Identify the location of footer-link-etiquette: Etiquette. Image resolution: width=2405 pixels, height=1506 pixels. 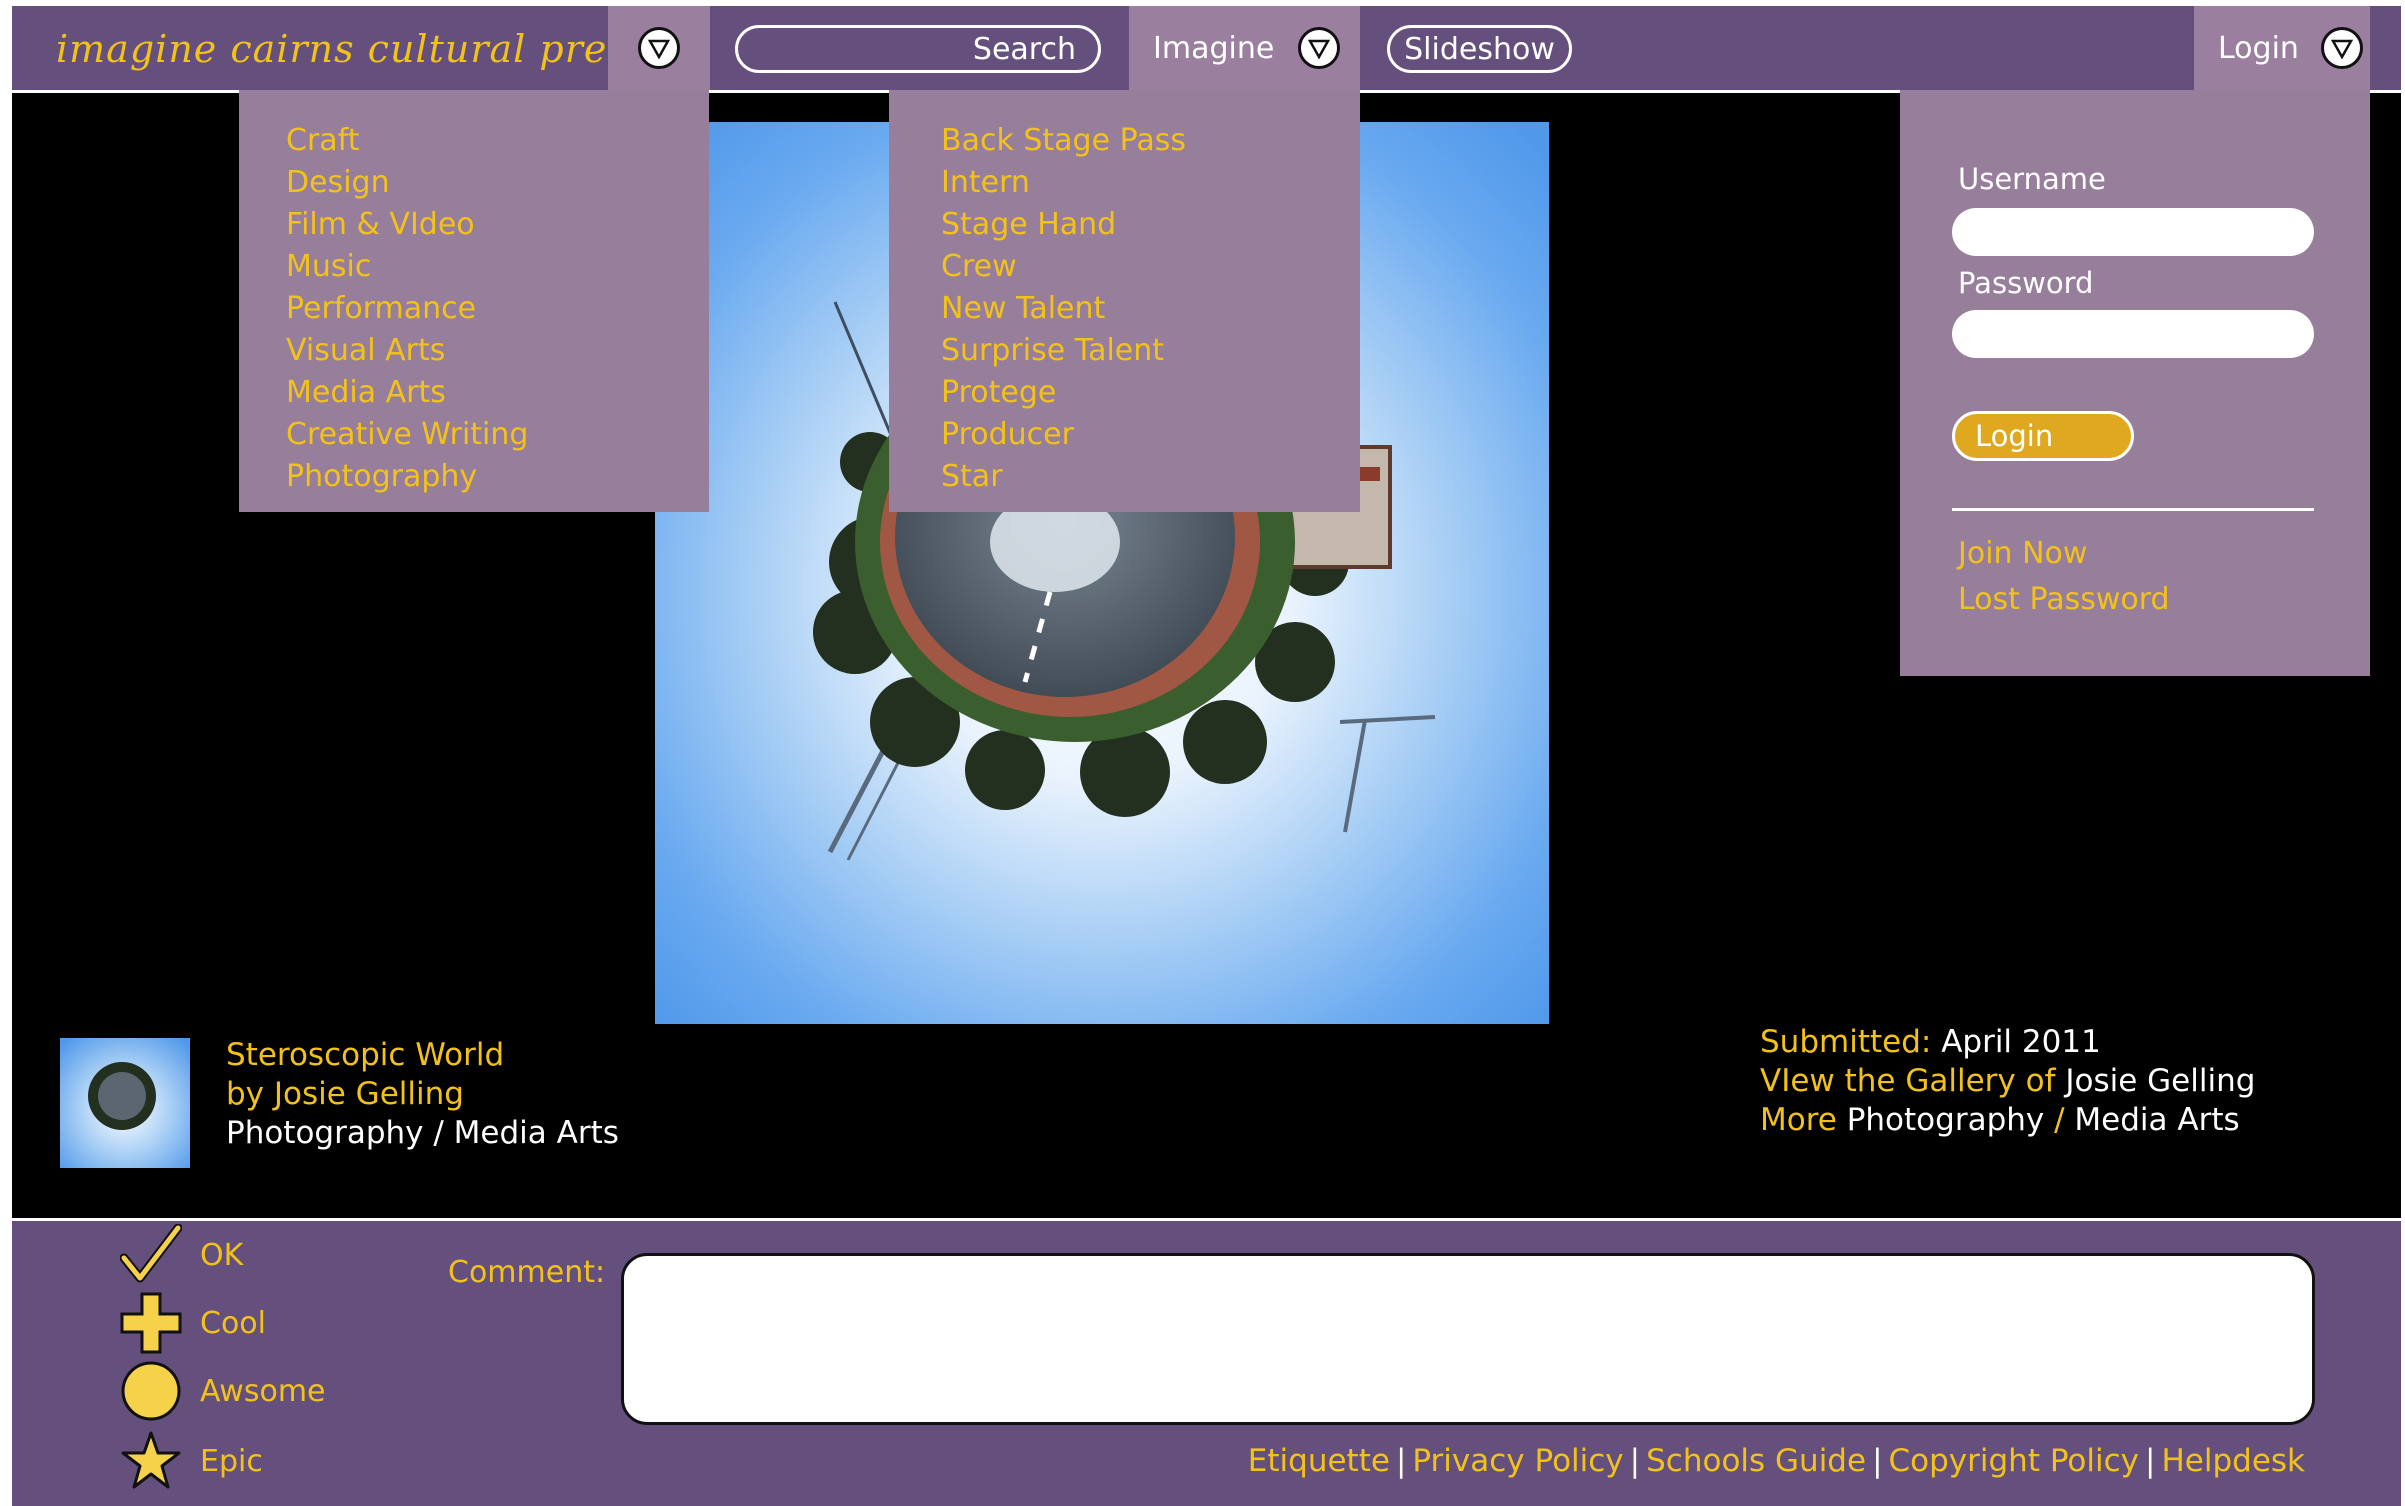
(1319, 1461).